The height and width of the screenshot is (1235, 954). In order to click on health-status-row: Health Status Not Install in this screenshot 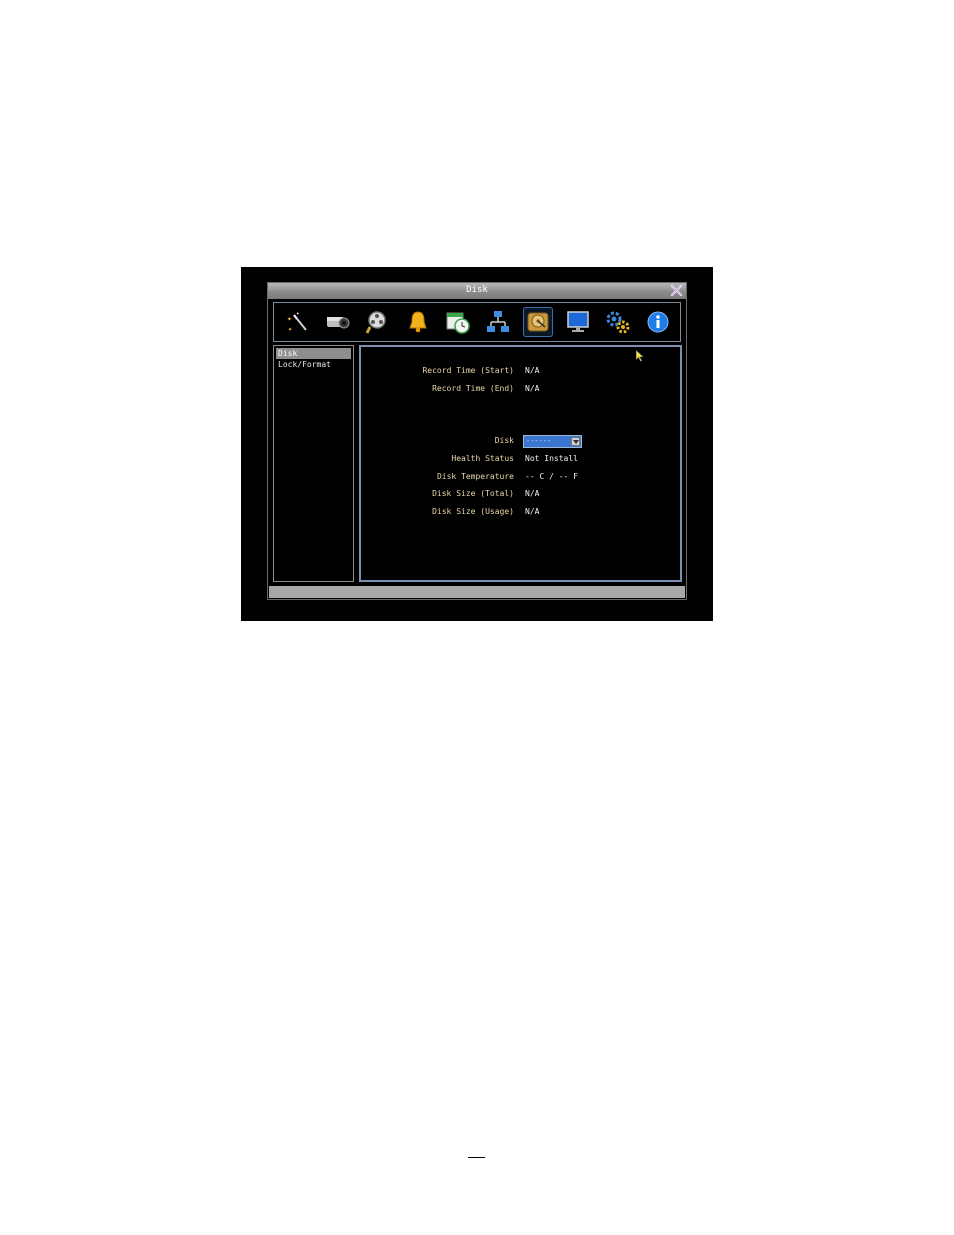, I will do `click(520, 458)`.